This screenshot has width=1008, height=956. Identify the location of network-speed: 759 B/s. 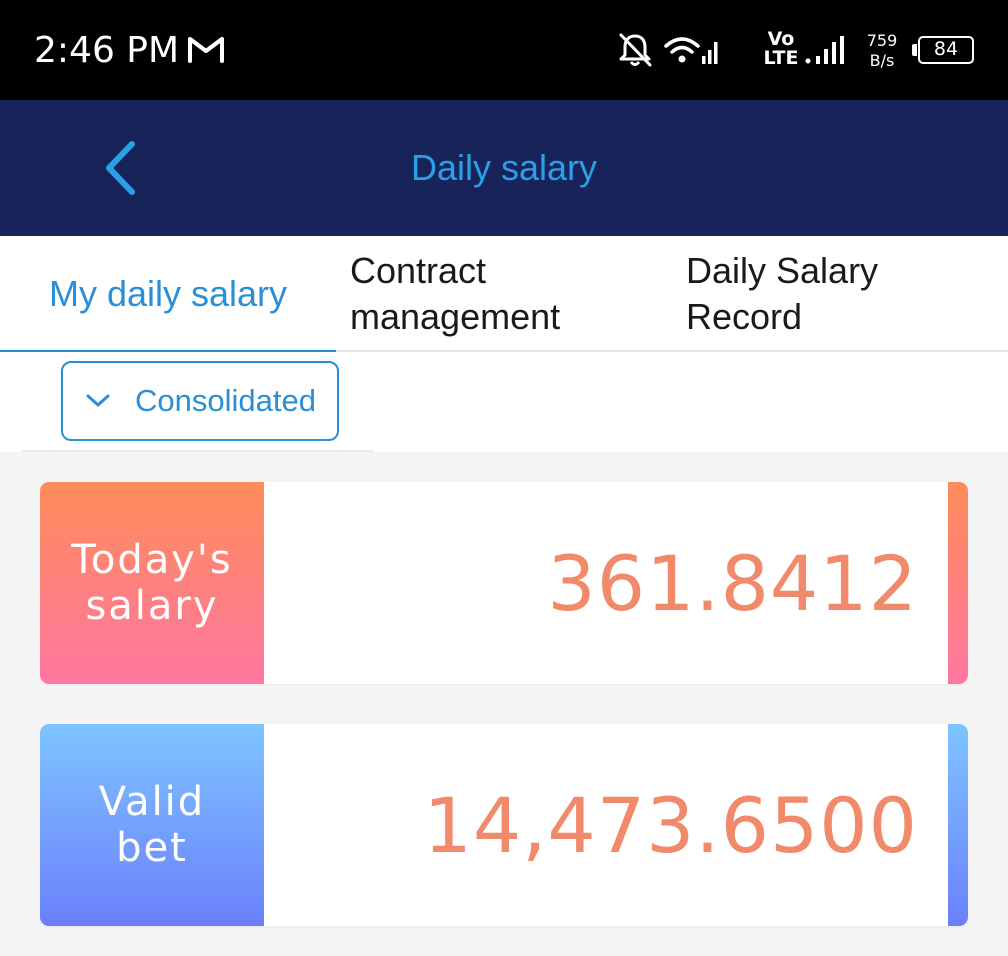
(882, 50).